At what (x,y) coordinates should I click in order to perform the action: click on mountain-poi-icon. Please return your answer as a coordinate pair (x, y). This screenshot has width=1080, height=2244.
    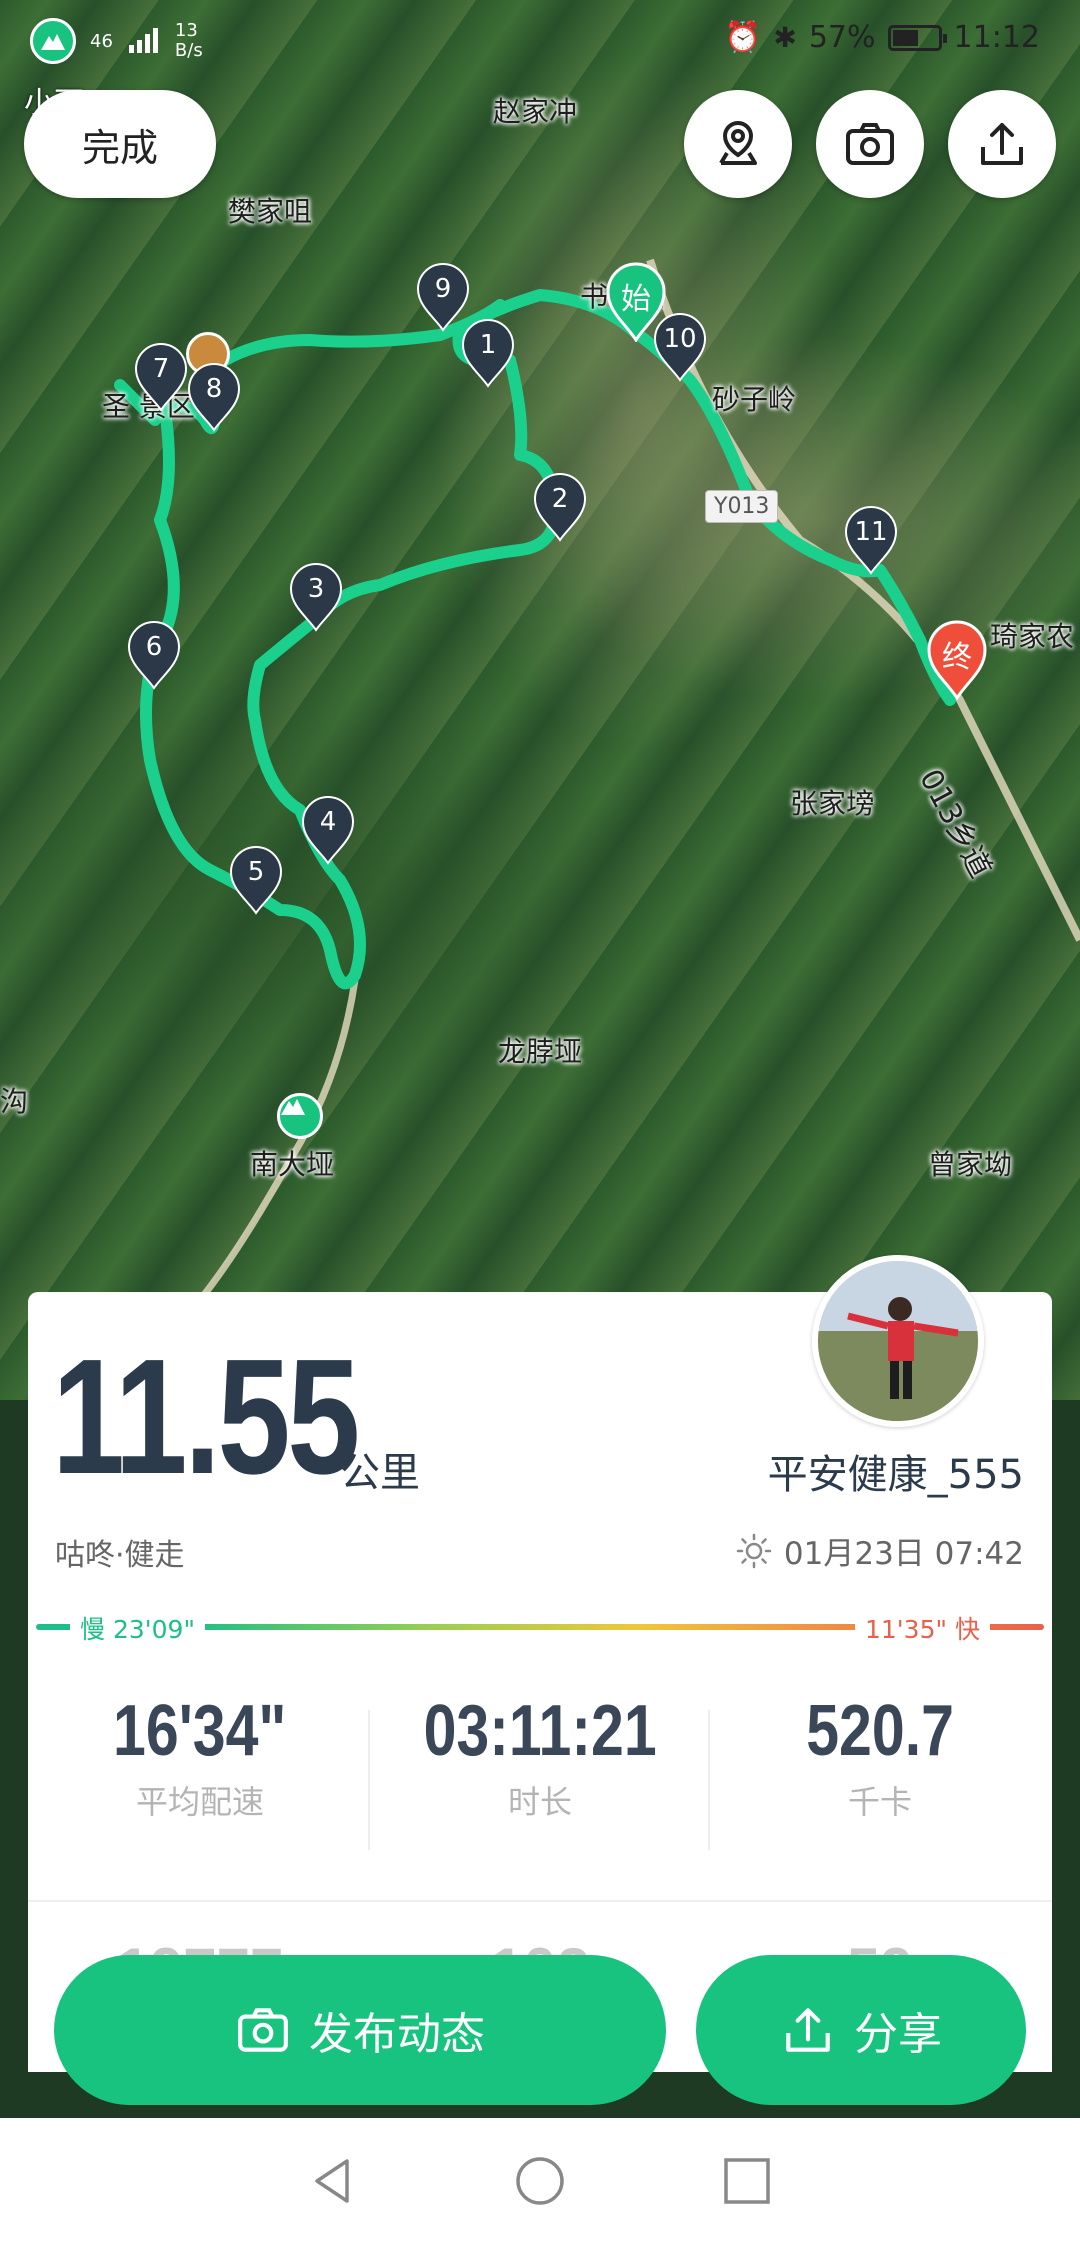
    Looking at the image, I should click on (300, 1116).